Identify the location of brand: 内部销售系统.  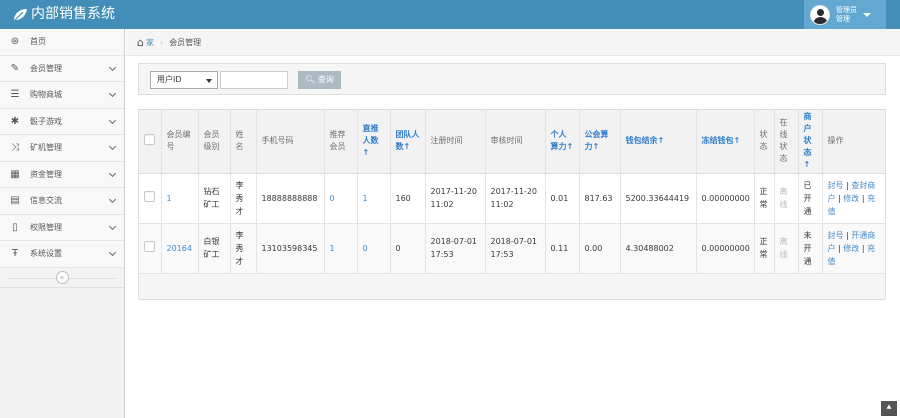
(63, 14).